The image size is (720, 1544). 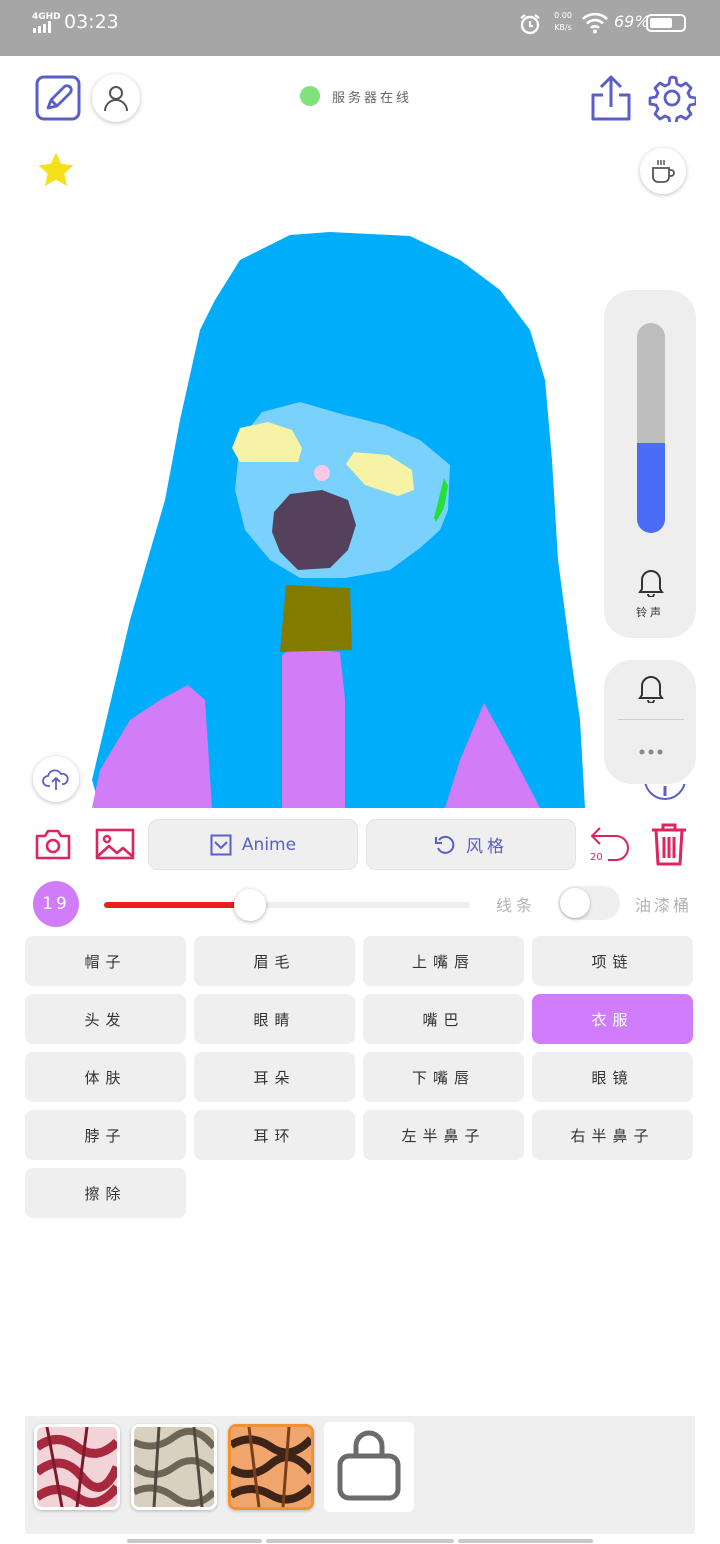 I want to click on edit-icon, so click(x=58, y=98).